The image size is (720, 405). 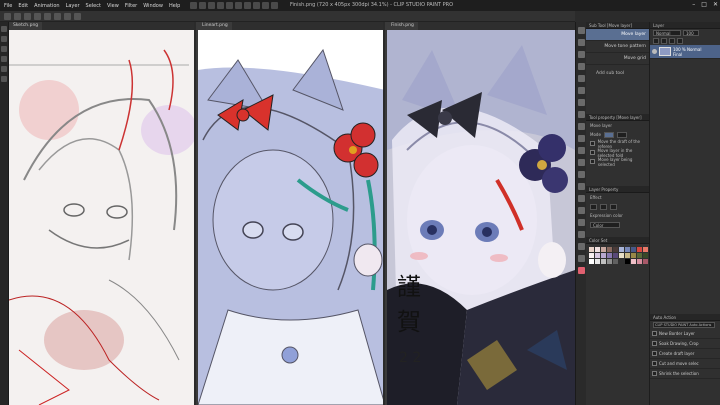 I want to click on lock-icon, so click(x=656, y=41).